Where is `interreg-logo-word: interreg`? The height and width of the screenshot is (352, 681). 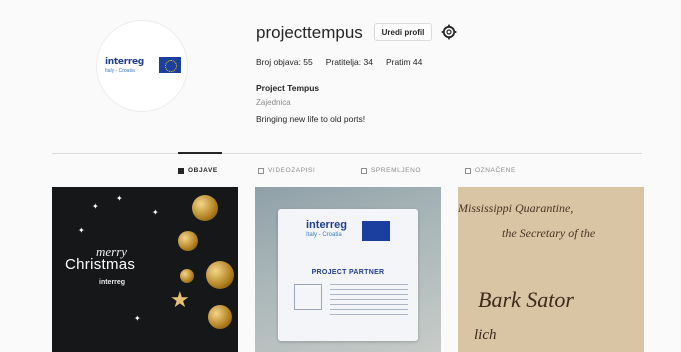
interreg-logo-word: interreg is located at coordinates (124, 62).